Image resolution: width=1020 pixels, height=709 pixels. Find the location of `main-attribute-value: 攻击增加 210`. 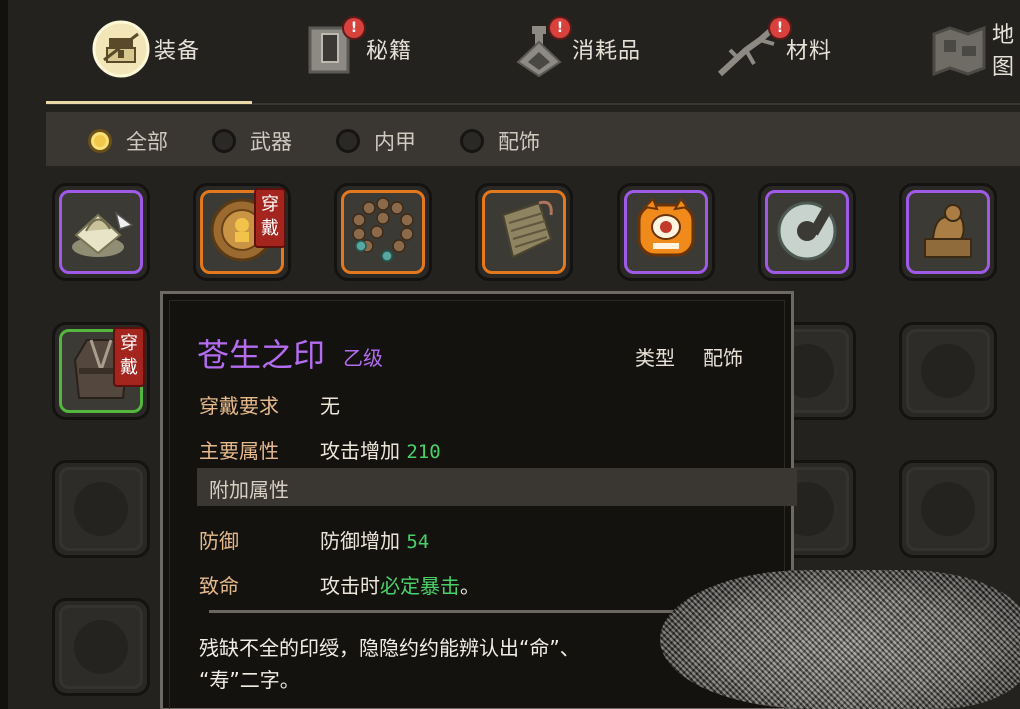

main-attribute-value: 攻击增加 210 is located at coordinates (380, 449).